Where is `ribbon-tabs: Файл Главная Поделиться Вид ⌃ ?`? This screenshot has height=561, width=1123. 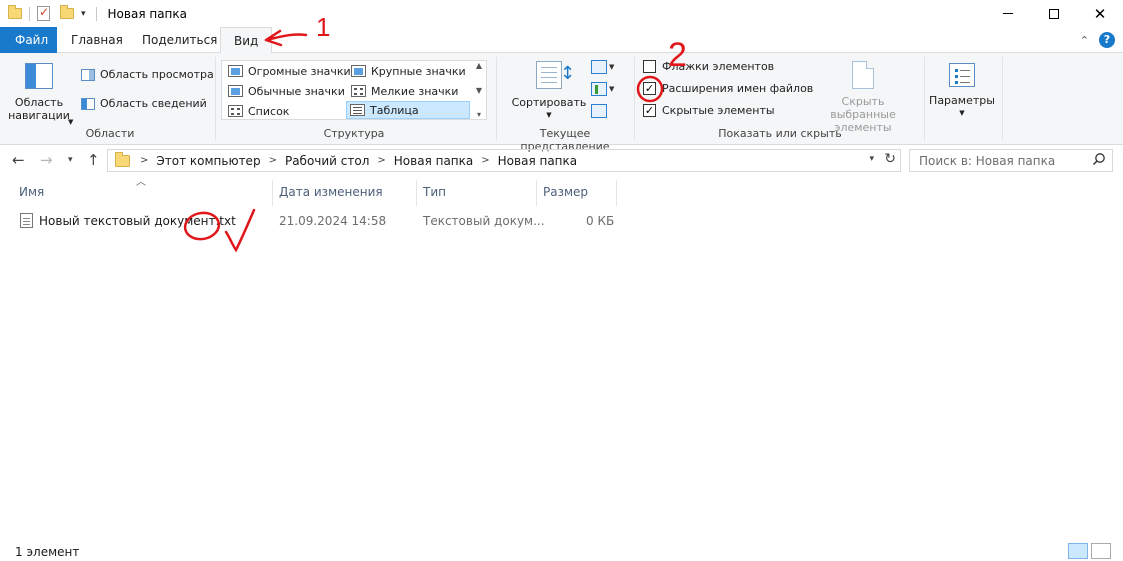 ribbon-tabs: Файл Главная Поделиться Вид ⌃ ? is located at coordinates (561, 40).